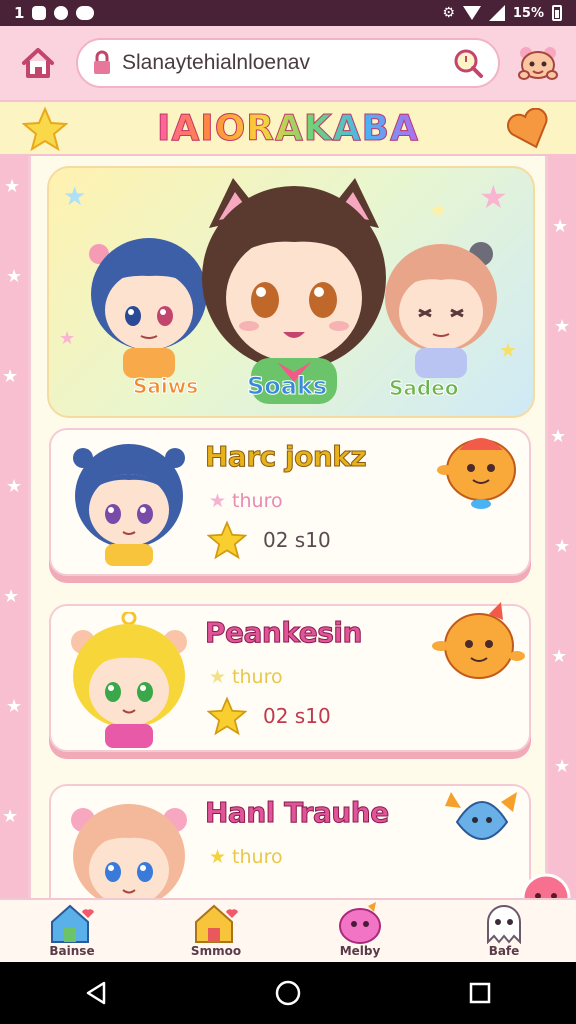 The image size is (576, 1024). What do you see at coordinates (96, 993) in the screenshot?
I see `back-icon` at bounding box center [96, 993].